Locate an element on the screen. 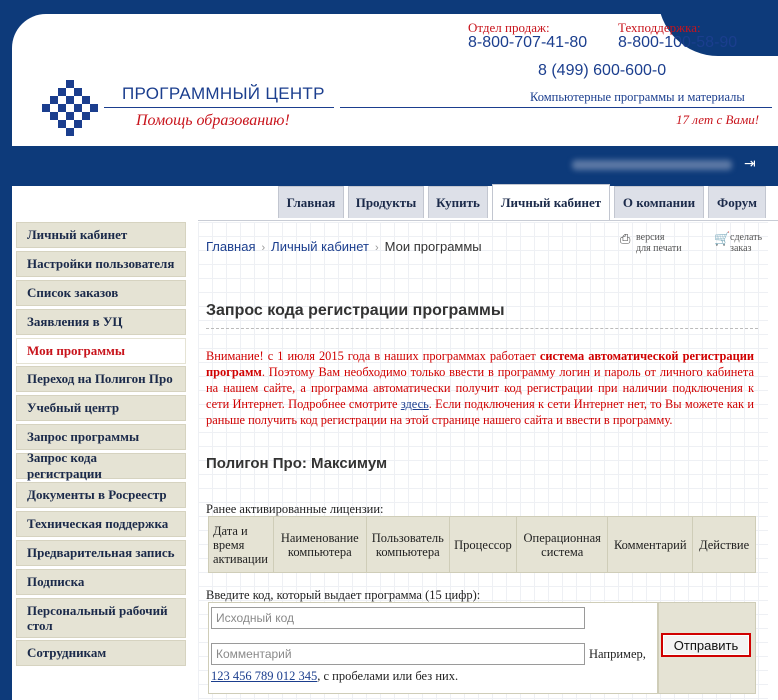 This screenshot has height=700, width=778. tab-account: Личный кабинет is located at coordinates (551, 202).